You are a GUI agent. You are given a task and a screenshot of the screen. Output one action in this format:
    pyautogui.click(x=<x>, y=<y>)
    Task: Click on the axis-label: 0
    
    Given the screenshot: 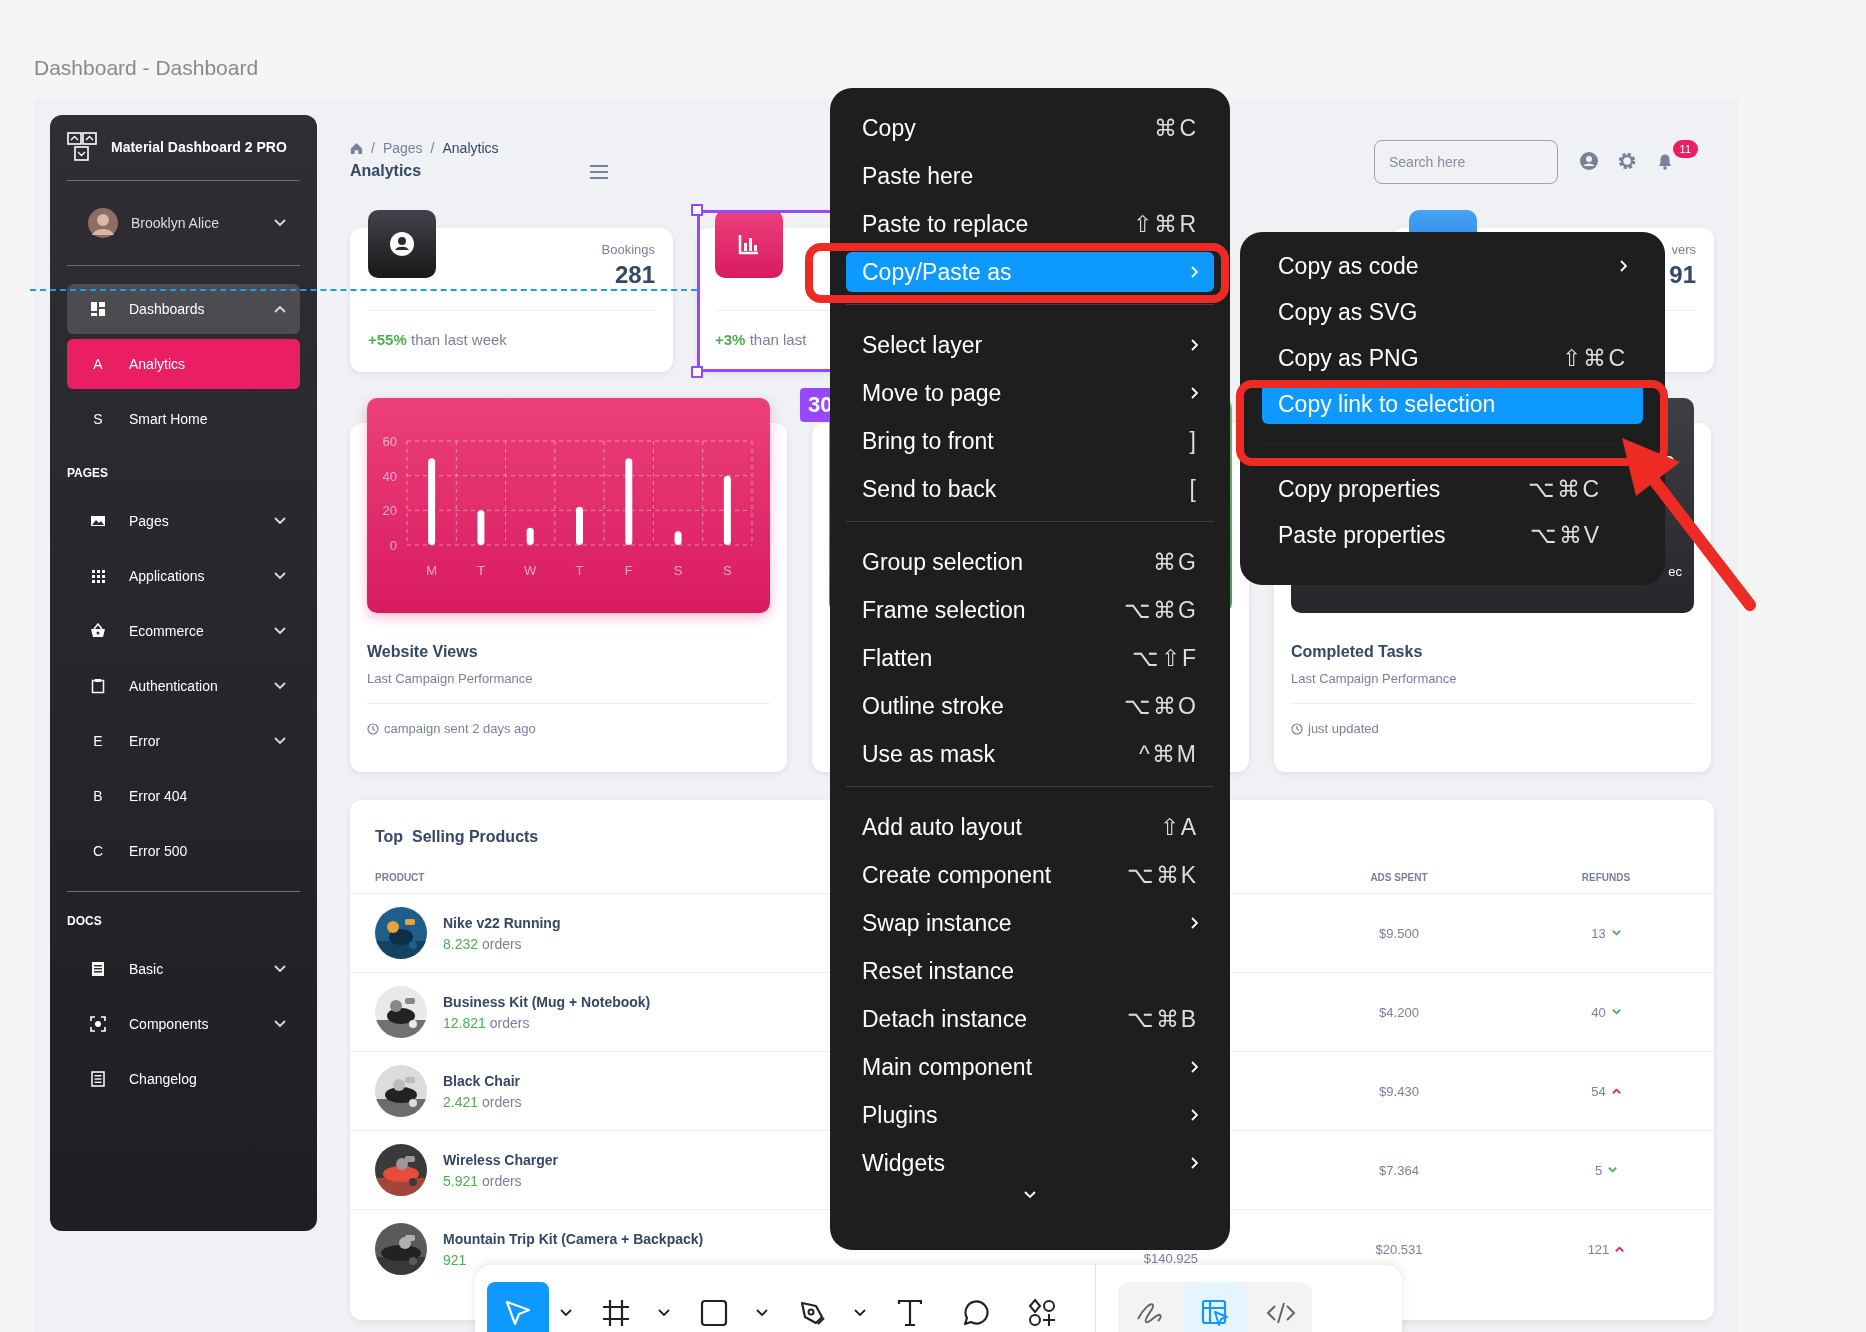 What is the action you would take?
    pyautogui.click(x=393, y=545)
    